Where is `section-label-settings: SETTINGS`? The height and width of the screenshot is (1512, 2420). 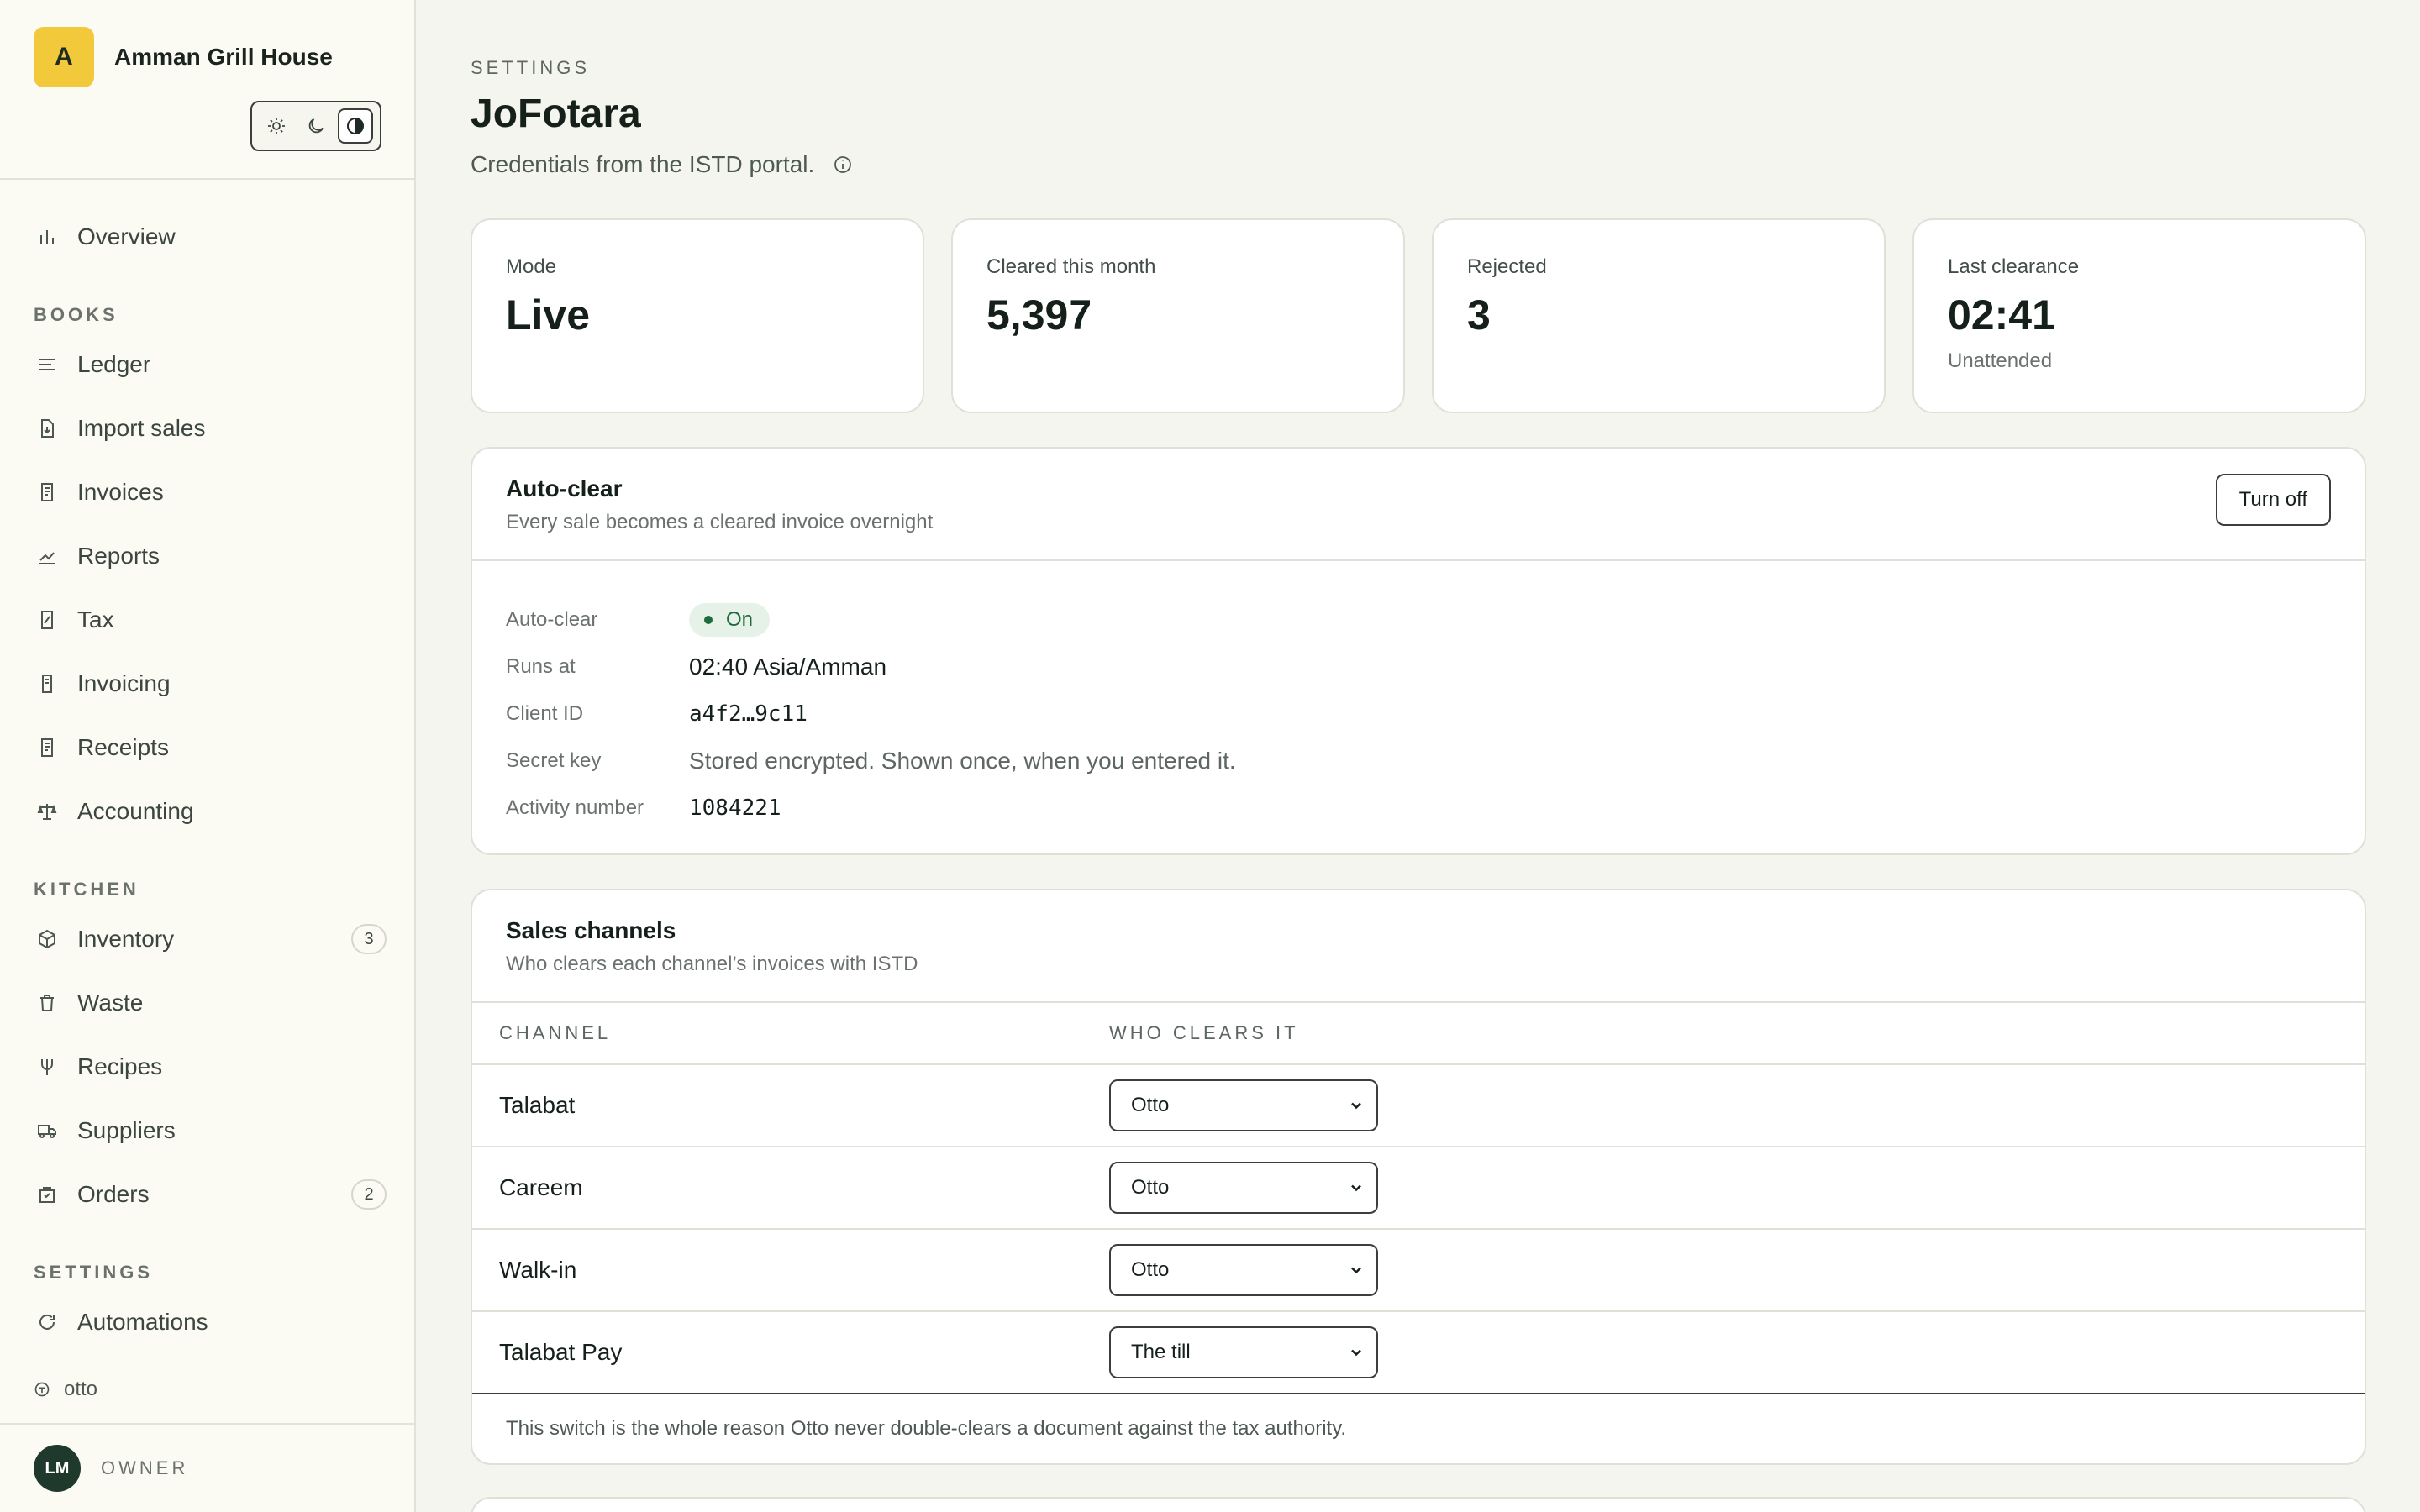 section-label-settings: SETTINGS is located at coordinates (94, 1272).